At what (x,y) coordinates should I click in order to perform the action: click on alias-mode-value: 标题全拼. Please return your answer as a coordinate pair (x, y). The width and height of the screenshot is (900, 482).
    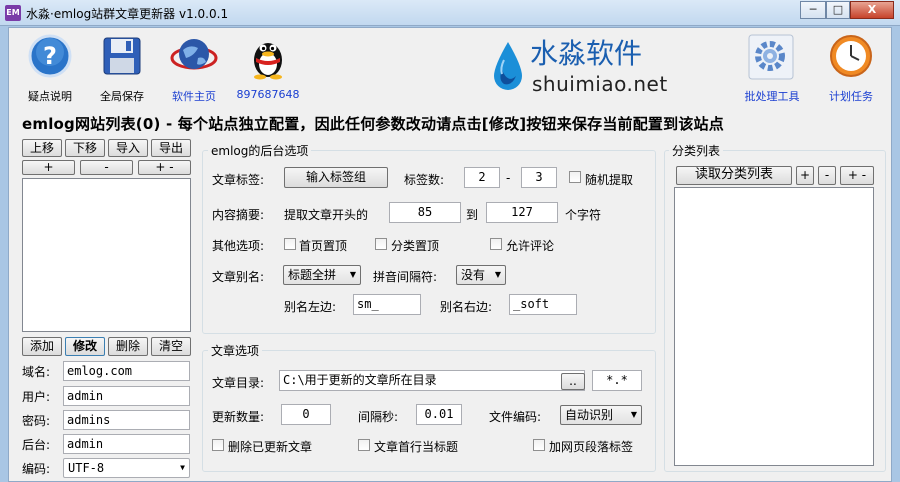
    Looking at the image, I should click on (312, 275).